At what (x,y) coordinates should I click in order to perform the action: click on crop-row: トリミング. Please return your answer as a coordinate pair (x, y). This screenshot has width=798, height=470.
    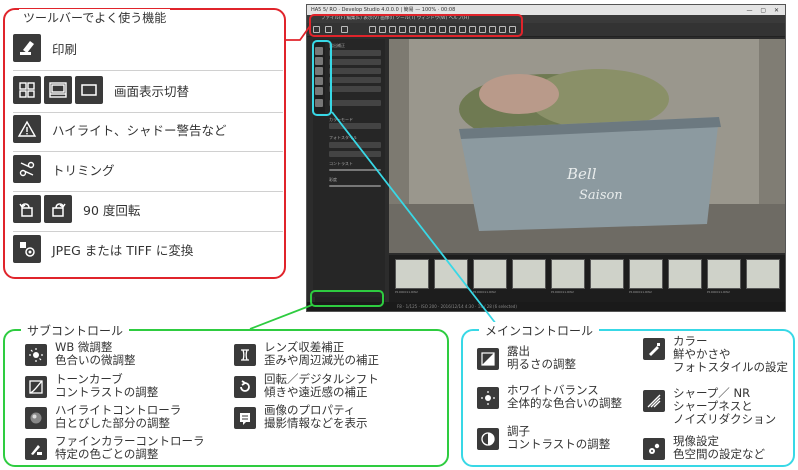
    Looking at the image, I should click on (148, 169).